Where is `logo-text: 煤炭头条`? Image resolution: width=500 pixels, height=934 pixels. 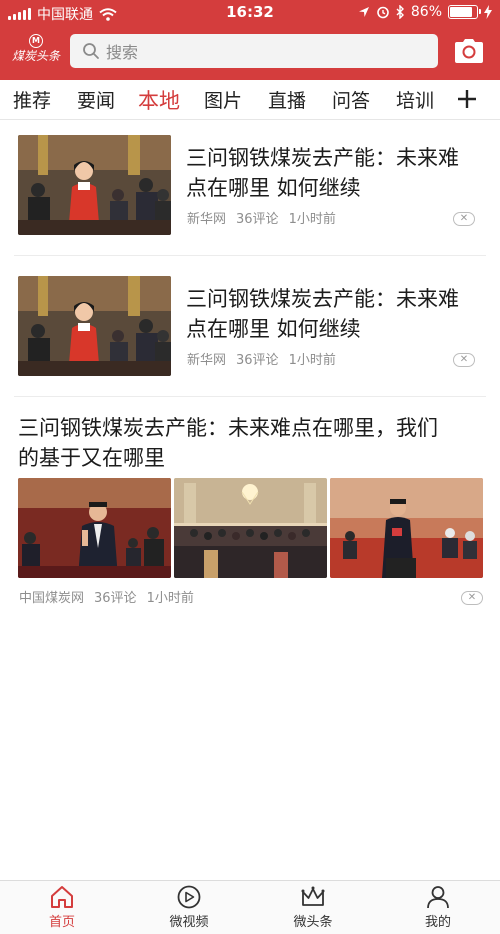
logo-text: 煤炭头条 is located at coordinates (35, 56).